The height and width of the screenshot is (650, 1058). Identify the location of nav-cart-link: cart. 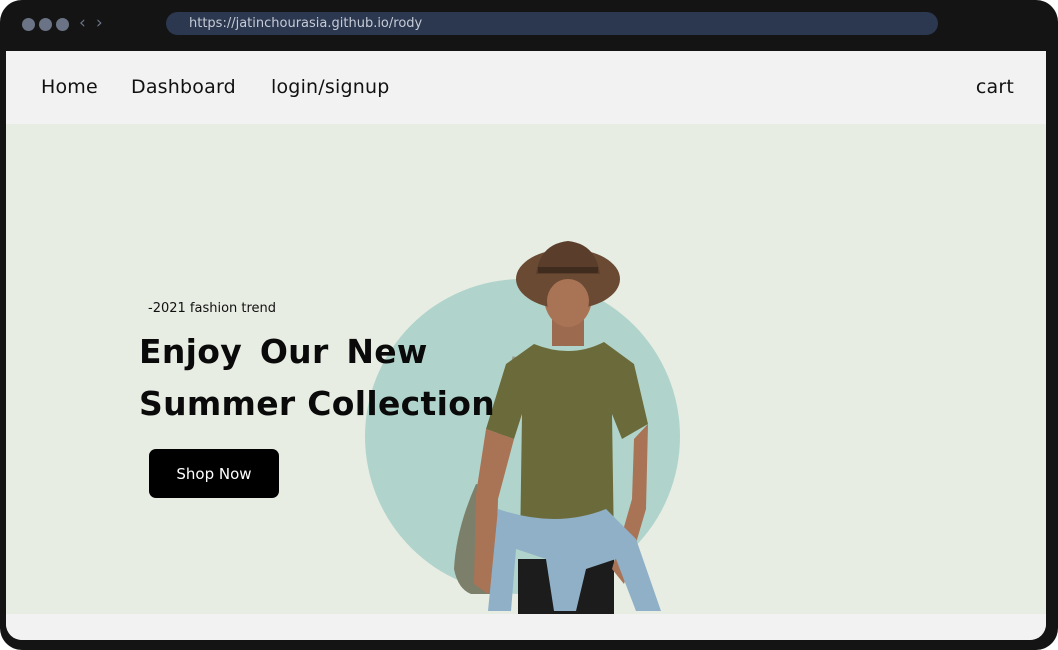
(995, 87).